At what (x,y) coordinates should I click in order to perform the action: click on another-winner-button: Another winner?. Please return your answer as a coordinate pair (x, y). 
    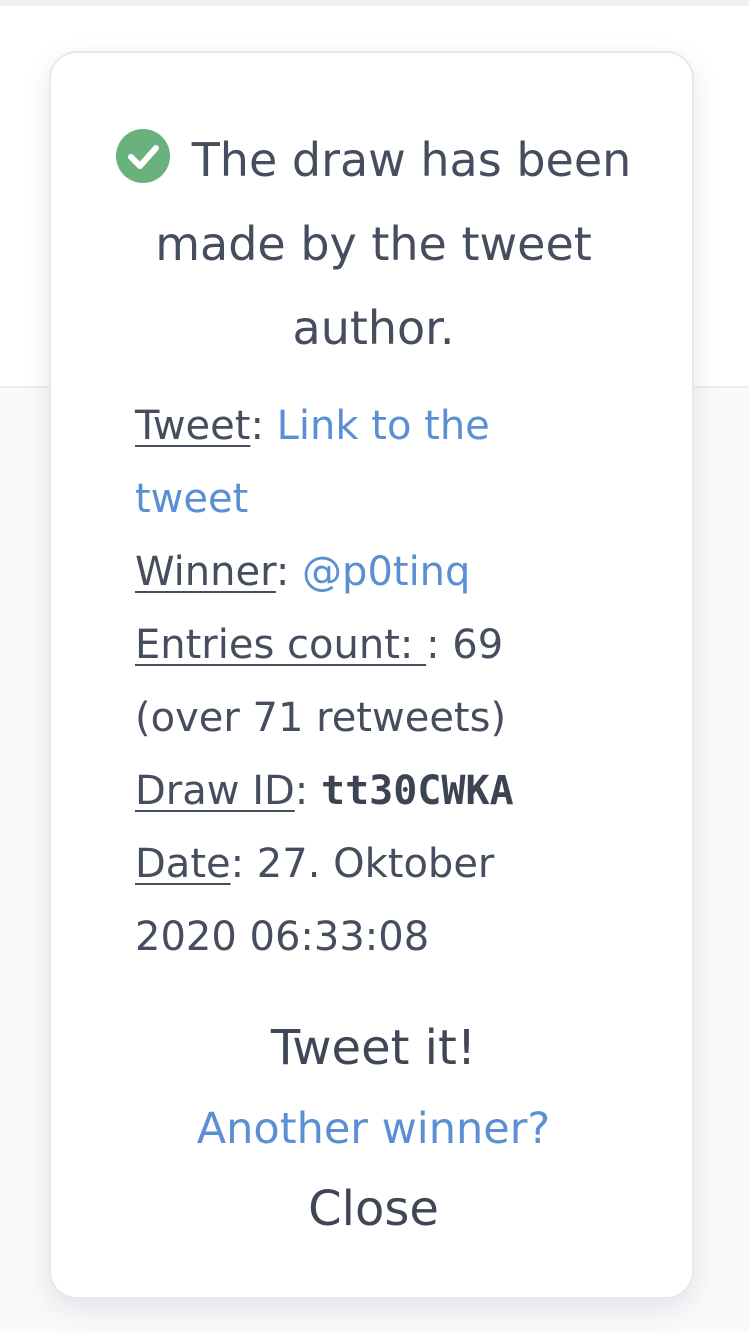
    Looking at the image, I should click on (373, 1129).